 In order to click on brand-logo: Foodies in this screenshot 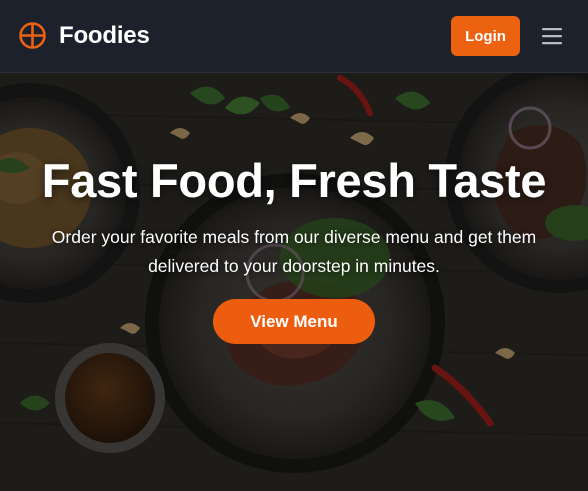, I will do `click(84, 35)`.